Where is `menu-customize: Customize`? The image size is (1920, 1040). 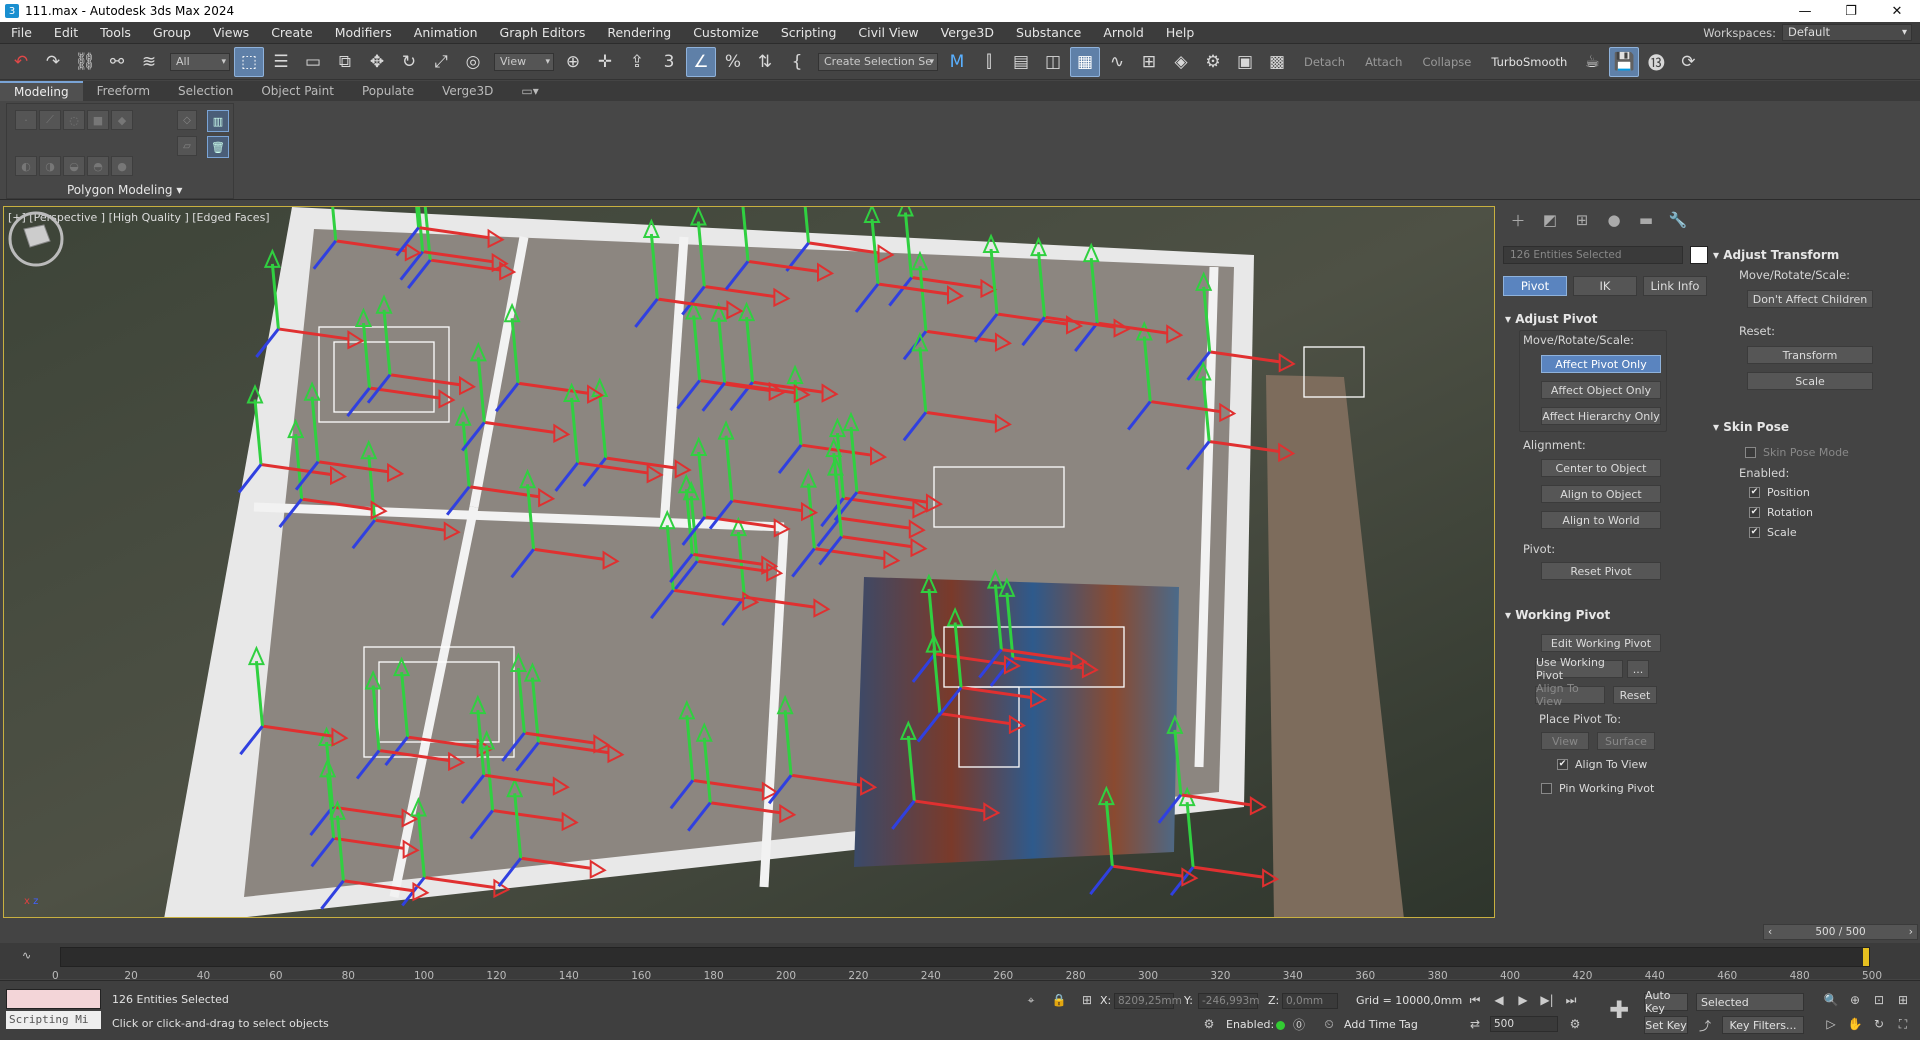
menu-customize: Customize is located at coordinates (726, 32).